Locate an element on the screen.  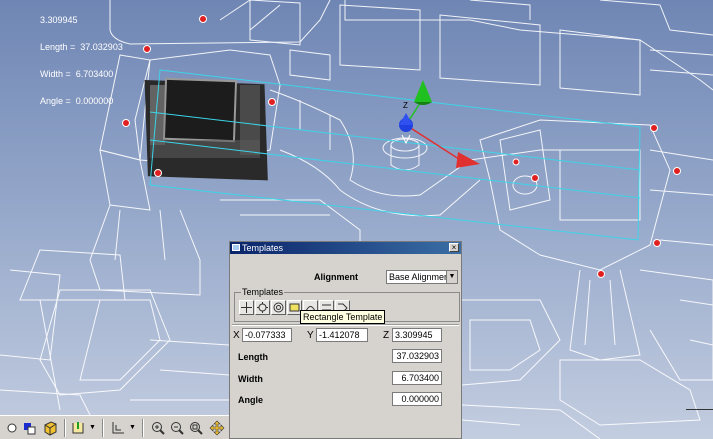
view-direction-icon is located at coordinates (78, 428).